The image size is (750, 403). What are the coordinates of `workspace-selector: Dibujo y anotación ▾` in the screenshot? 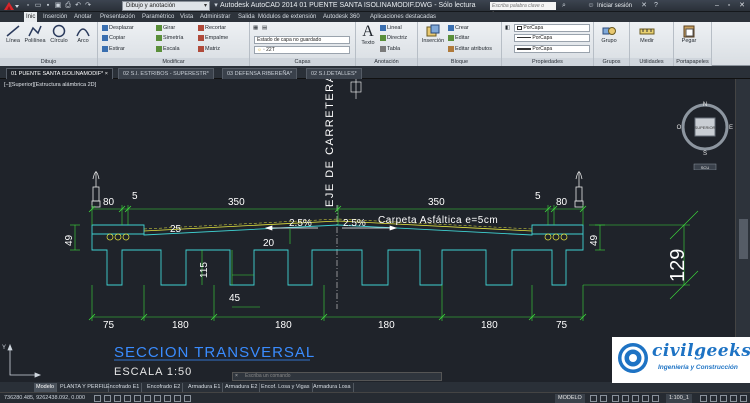 It's located at (166, 6).